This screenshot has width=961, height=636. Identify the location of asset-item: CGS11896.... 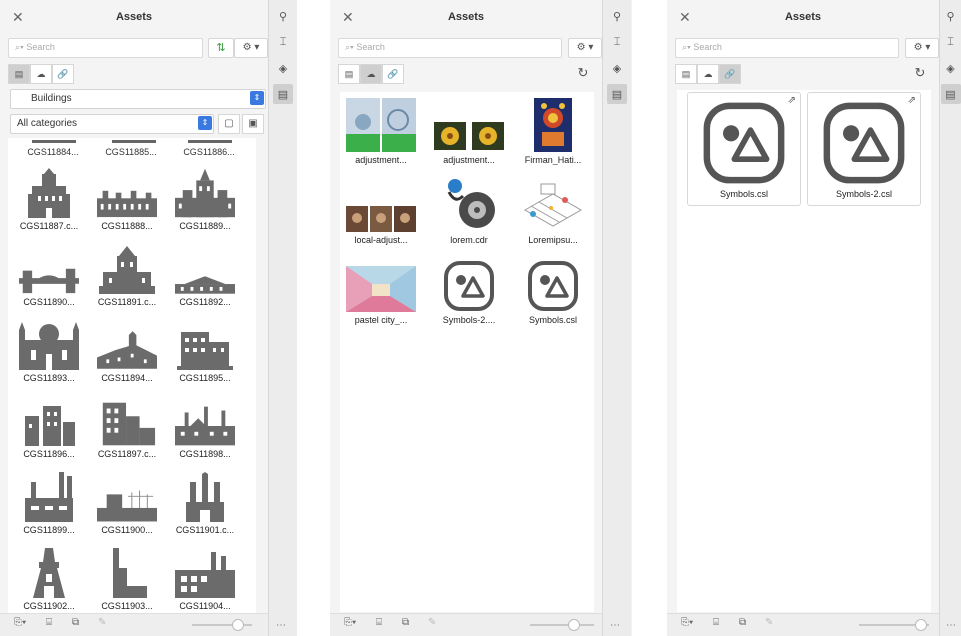
(49, 426).